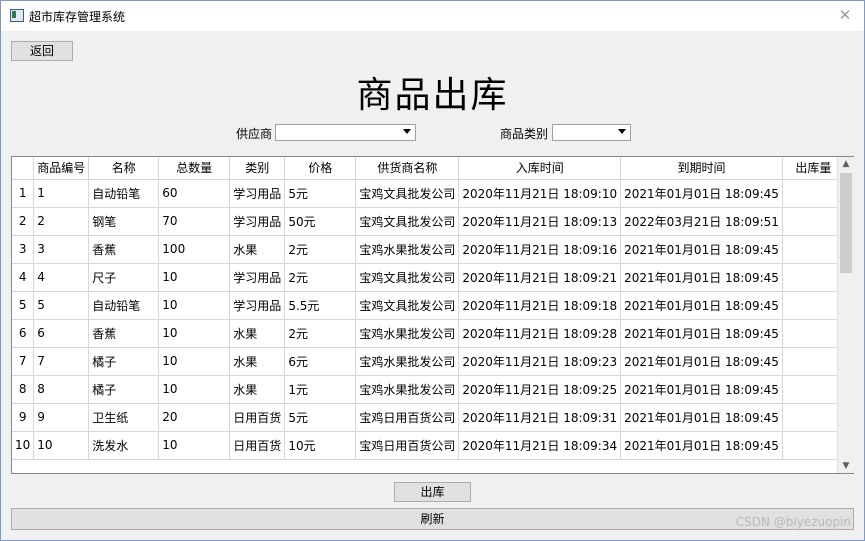 This screenshot has width=865, height=541. What do you see at coordinates (124, 168) in the screenshot?
I see `column-header: 名称` at bounding box center [124, 168].